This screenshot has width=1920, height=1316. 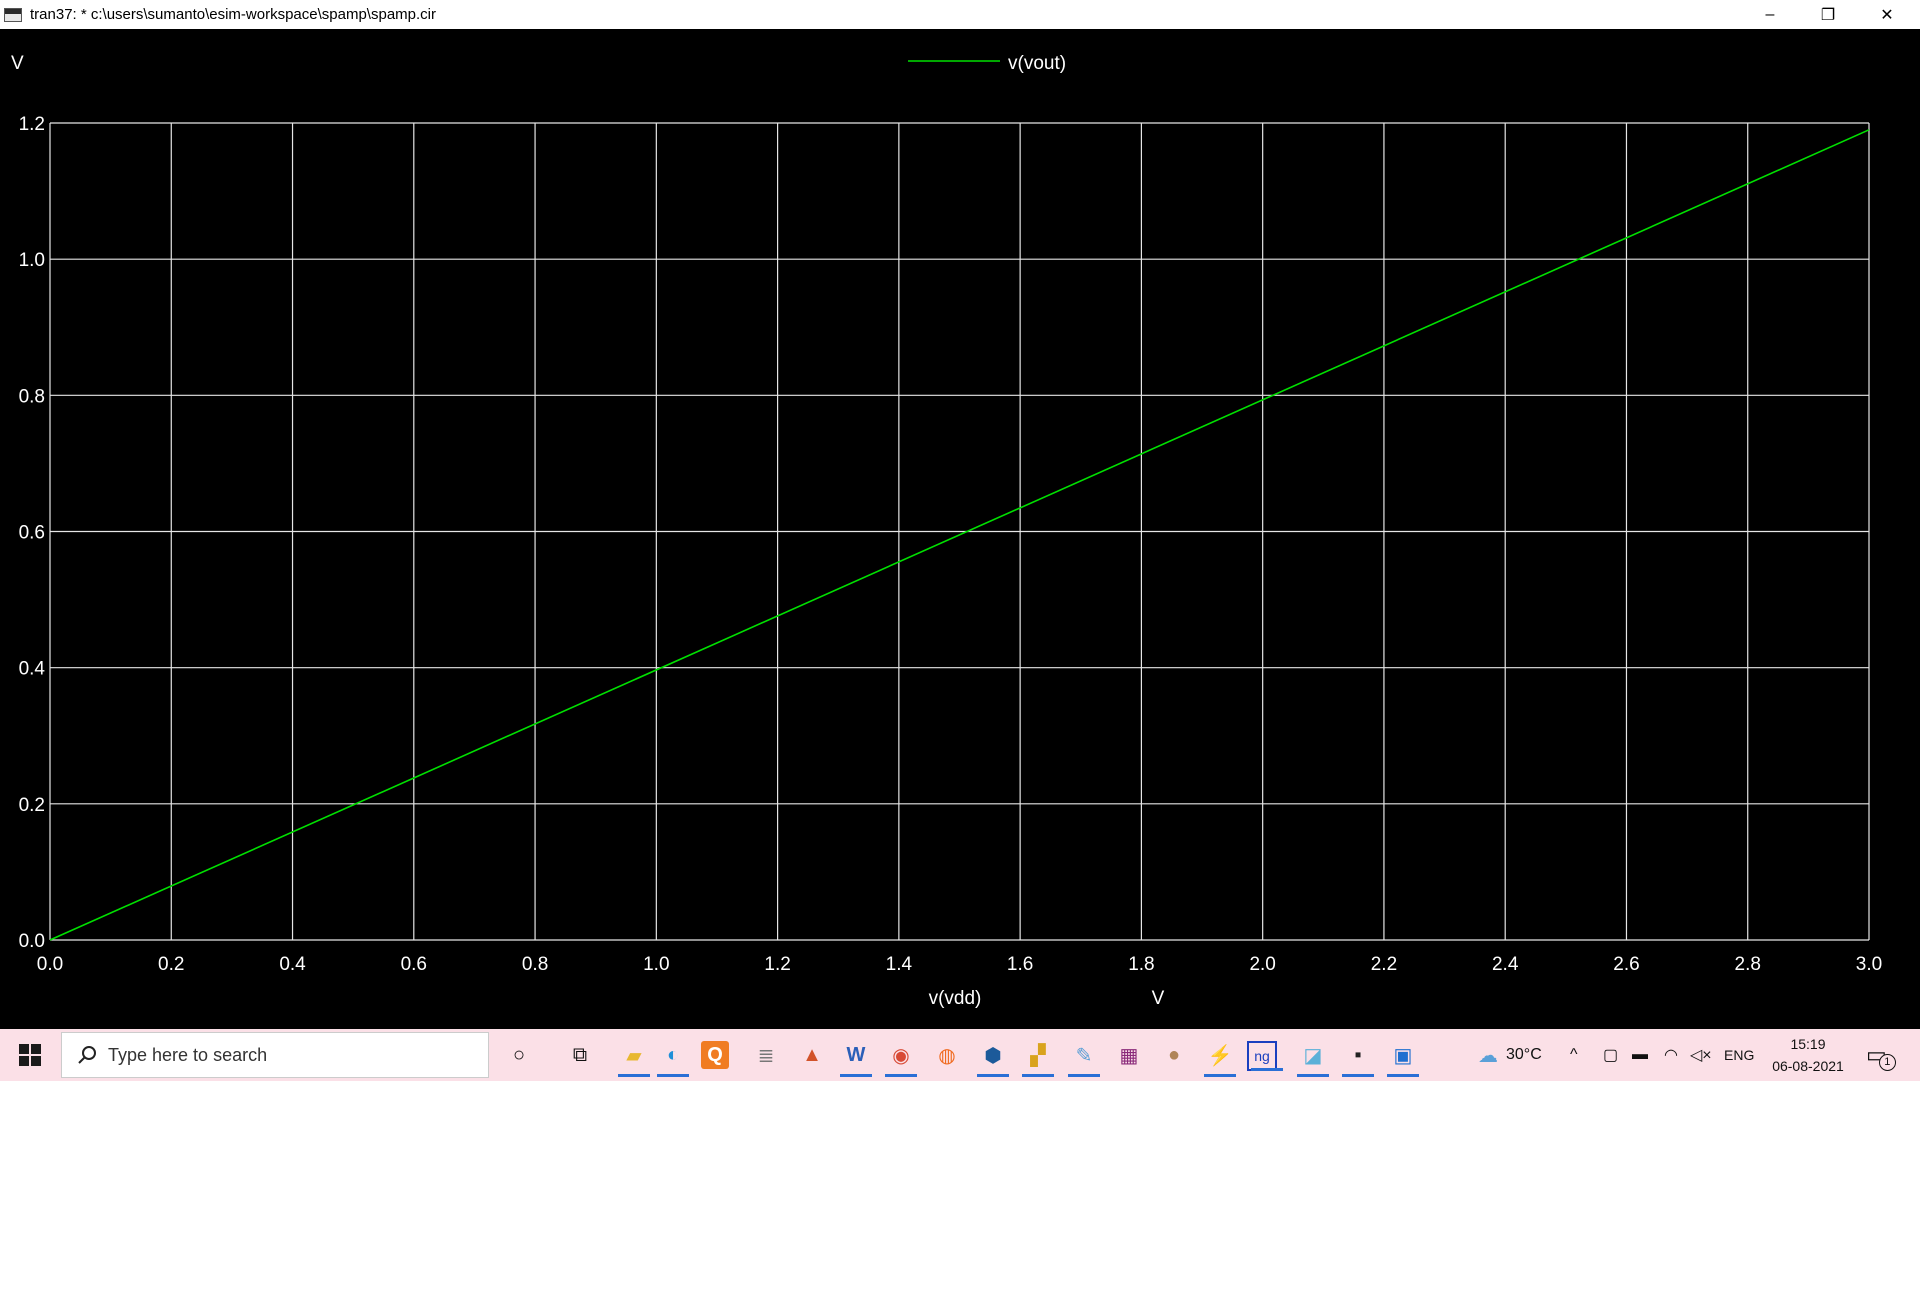 What do you see at coordinates (1808, 1044) in the screenshot?
I see `clock-time: 15:19` at bounding box center [1808, 1044].